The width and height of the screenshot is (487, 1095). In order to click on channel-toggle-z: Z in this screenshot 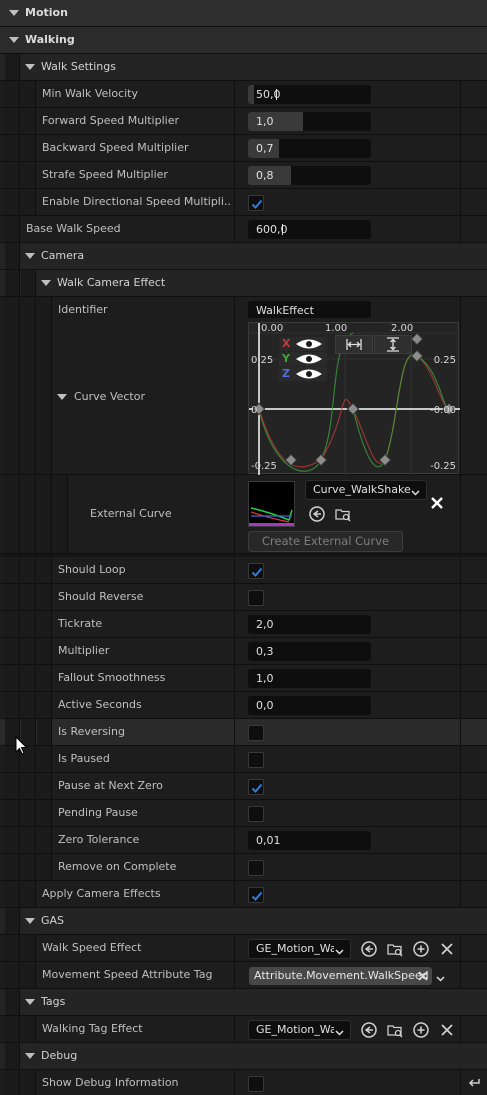, I will do `click(303, 374)`.